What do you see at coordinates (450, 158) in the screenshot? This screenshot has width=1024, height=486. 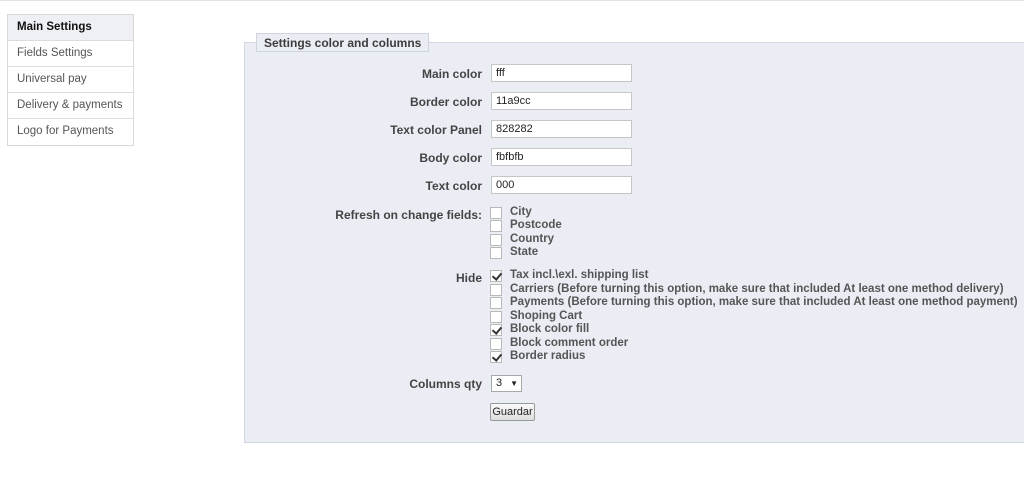 I see `body-color-label: Body color` at bounding box center [450, 158].